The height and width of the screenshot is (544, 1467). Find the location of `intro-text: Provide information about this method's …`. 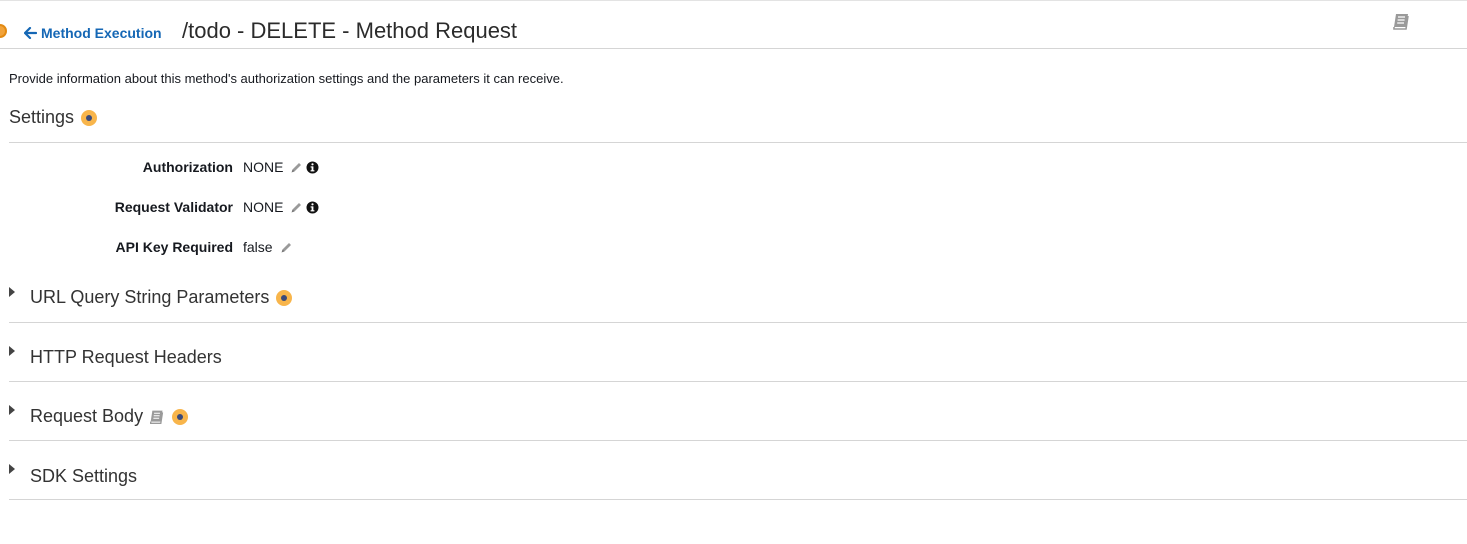

intro-text: Provide information about this method's … is located at coordinates (286, 78).